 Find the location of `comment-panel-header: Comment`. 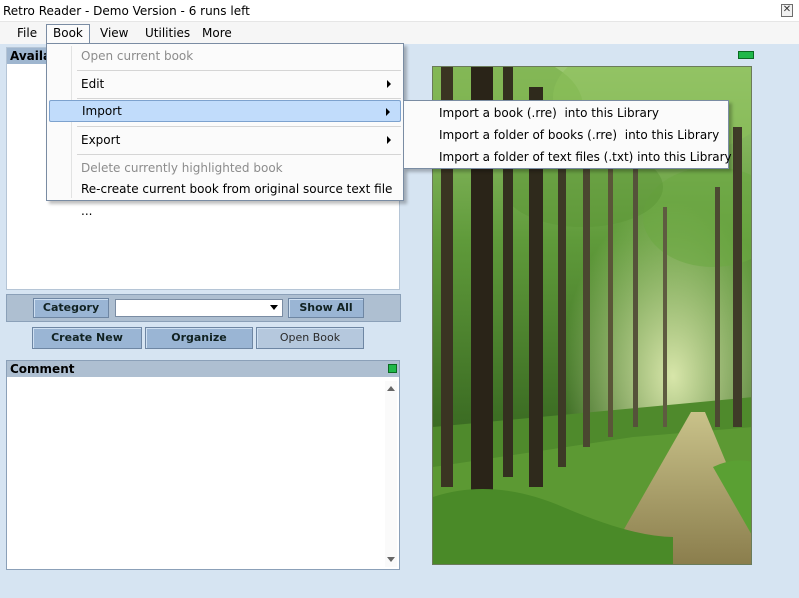

comment-panel-header: Comment is located at coordinates (203, 369).